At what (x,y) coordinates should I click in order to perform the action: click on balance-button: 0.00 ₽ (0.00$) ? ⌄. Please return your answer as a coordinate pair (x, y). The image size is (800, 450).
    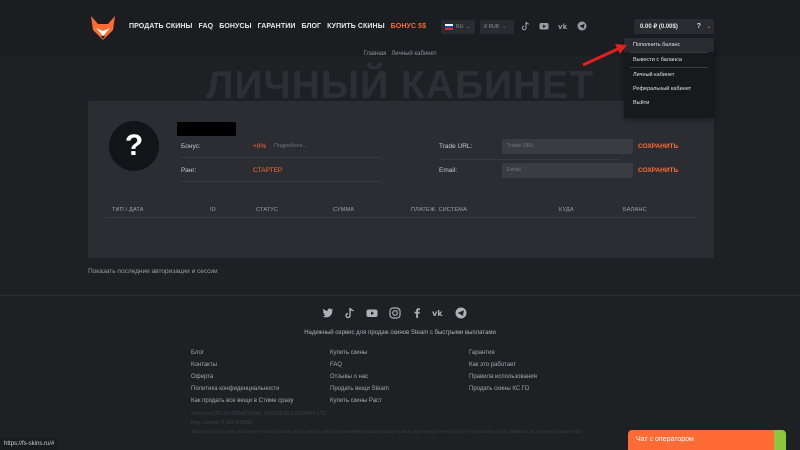
    Looking at the image, I should click on (674, 26).